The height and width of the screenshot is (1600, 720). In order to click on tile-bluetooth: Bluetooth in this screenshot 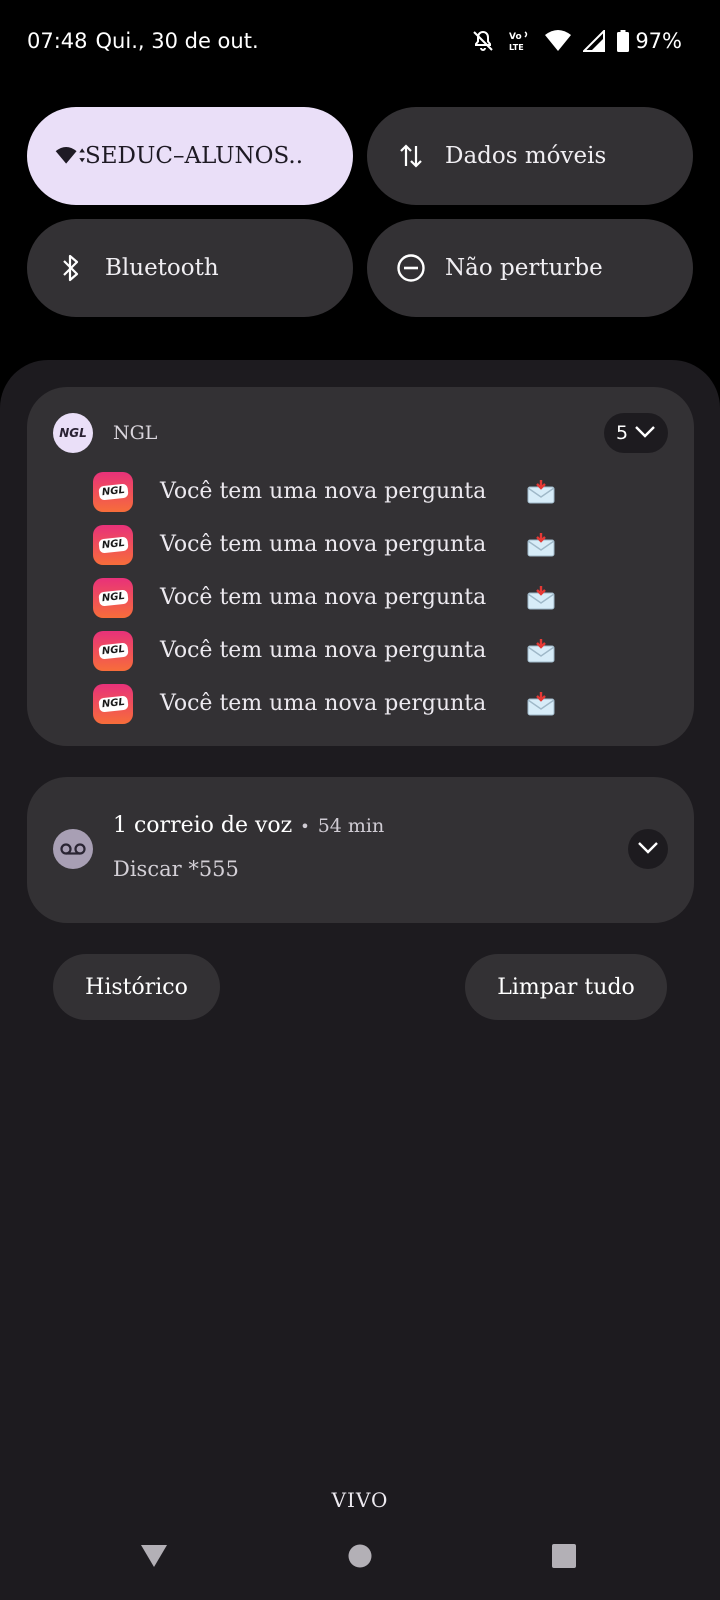, I will do `click(190, 268)`.